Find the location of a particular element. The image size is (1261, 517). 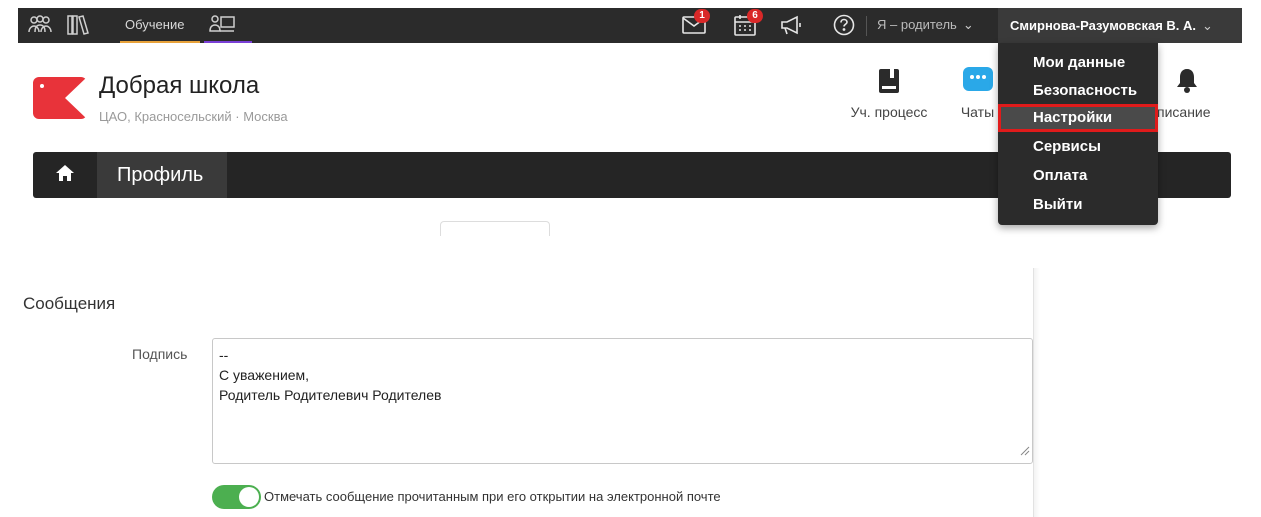

nav-process-label: Уч. процесс is located at coordinates (889, 112).